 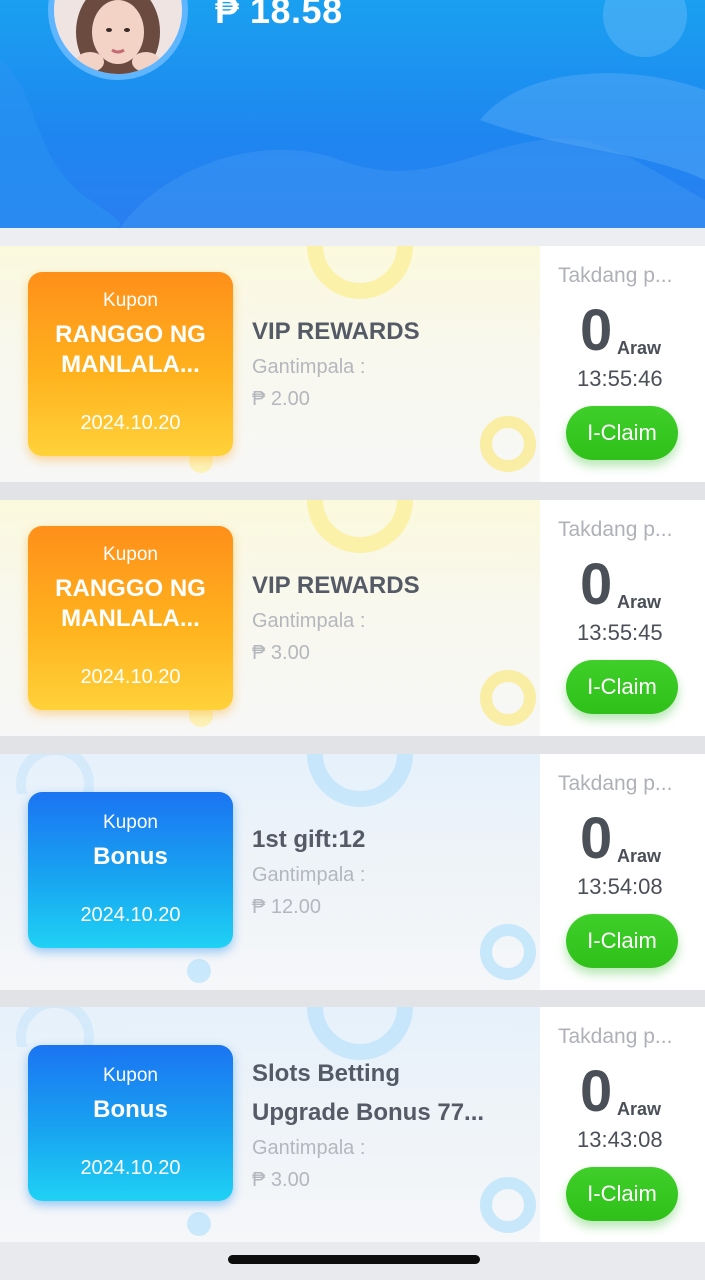 I want to click on reward-amount: ₱ 12.00, so click(x=286, y=907).